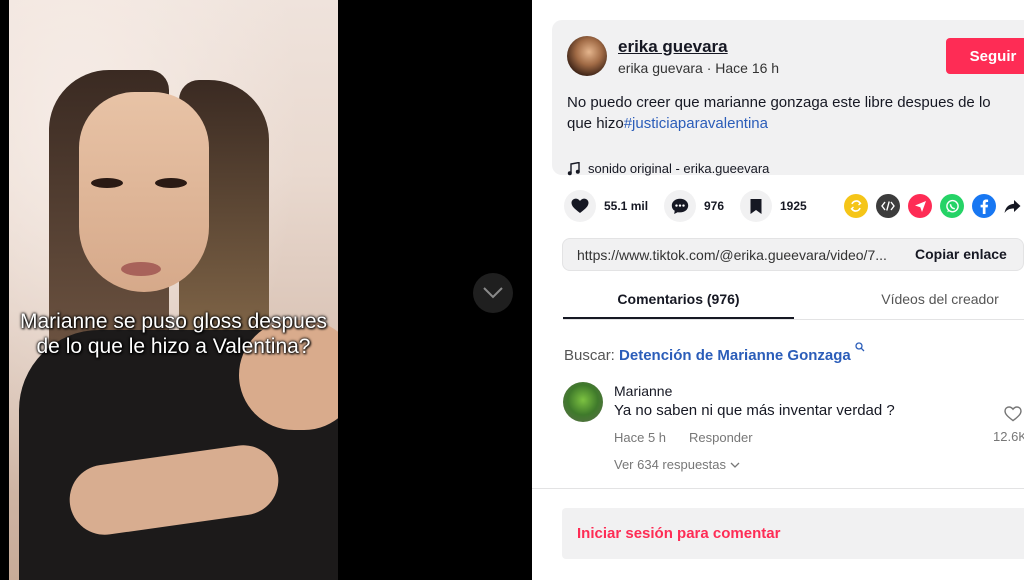  What do you see at coordinates (773, 206) in the screenshot?
I see `save-action: 1925` at bounding box center [773, 206].